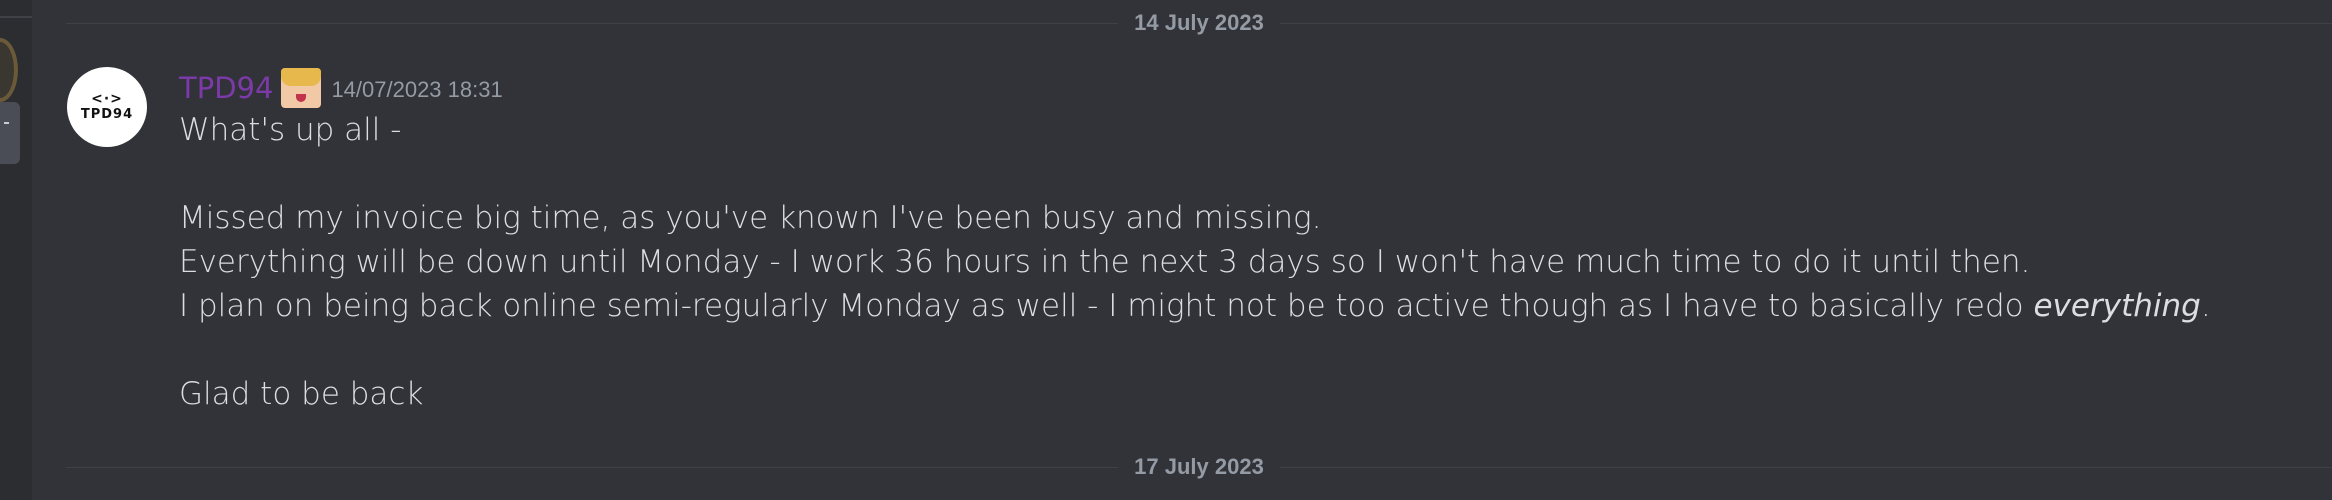 The width and height of the screenshot is (2332, 500). Describe the element at coordinates (301, 394) in the screenshot. I see `message-line: Glad to be back` at that location.